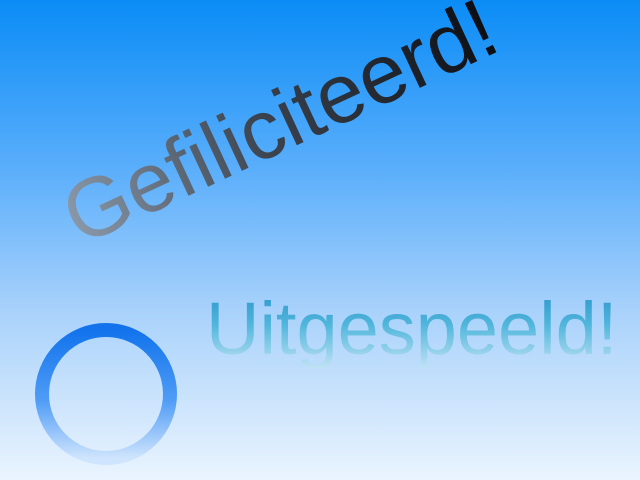  I want to click on game-finished-text: Uitgespeeld!, so click(412, 328).